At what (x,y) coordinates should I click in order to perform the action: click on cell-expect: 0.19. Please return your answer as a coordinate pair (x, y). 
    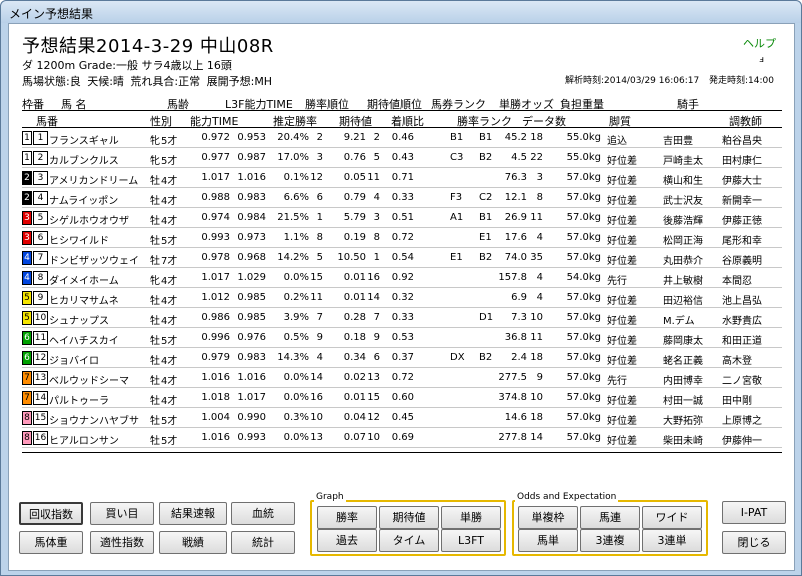
    Looking at the image, I should click on (354, 237).